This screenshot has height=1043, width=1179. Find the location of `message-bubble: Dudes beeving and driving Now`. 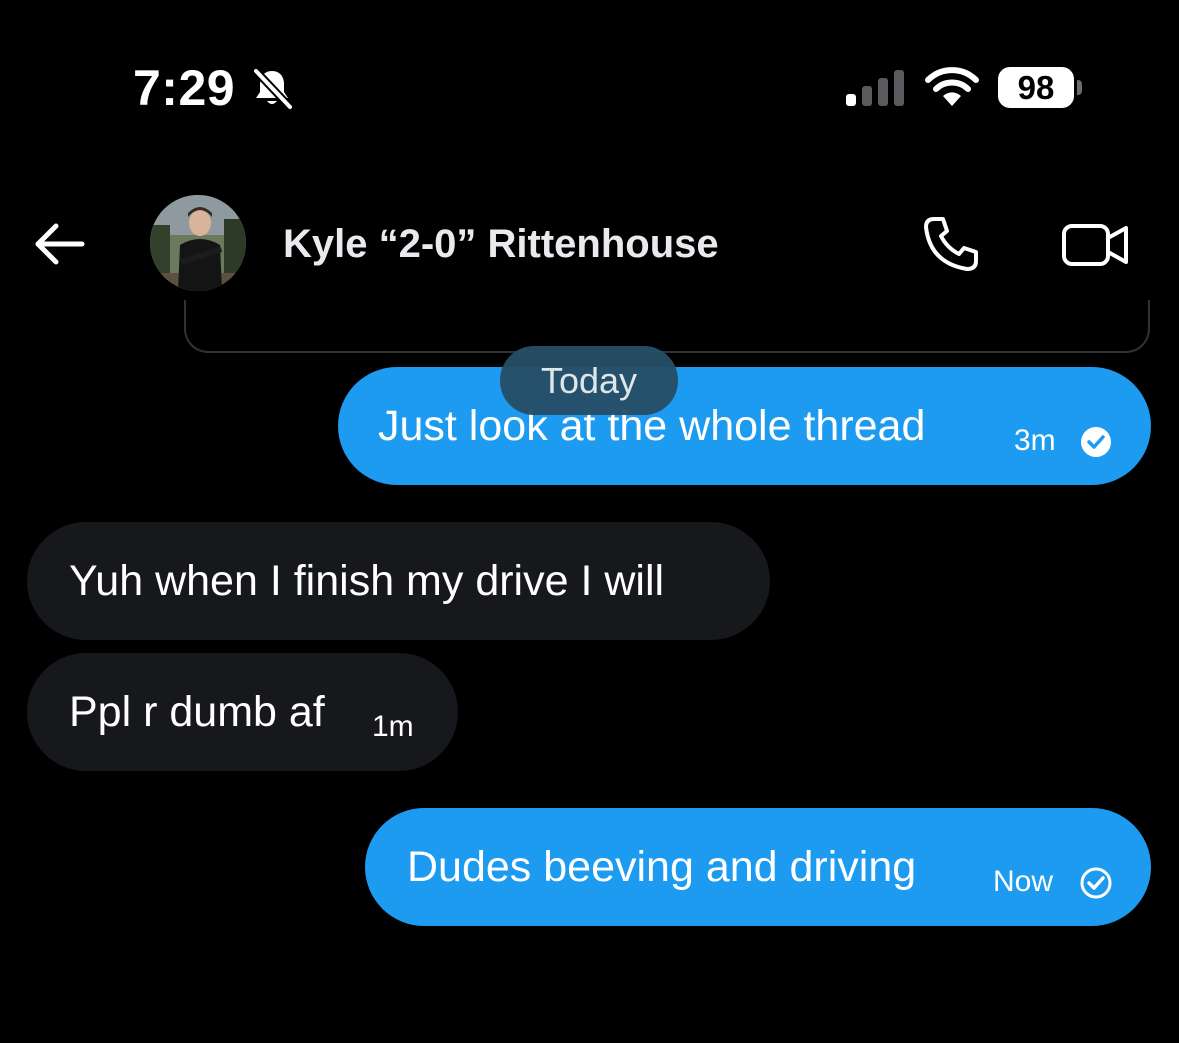

message-bubble: Dudes beeving and driving Now is located at coordinates (758, 867).